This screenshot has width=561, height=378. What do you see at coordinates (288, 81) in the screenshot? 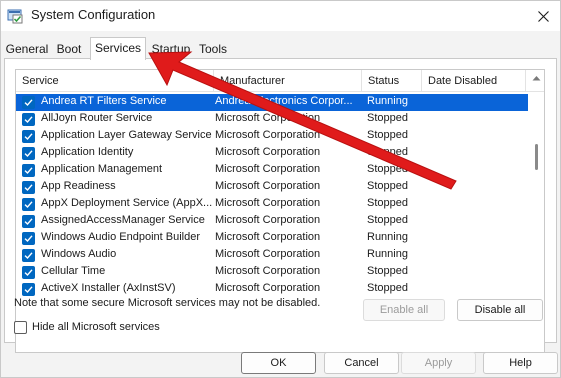
I see `column-header-manufacturer: Manufacturer` at bounding box center [288, 81].